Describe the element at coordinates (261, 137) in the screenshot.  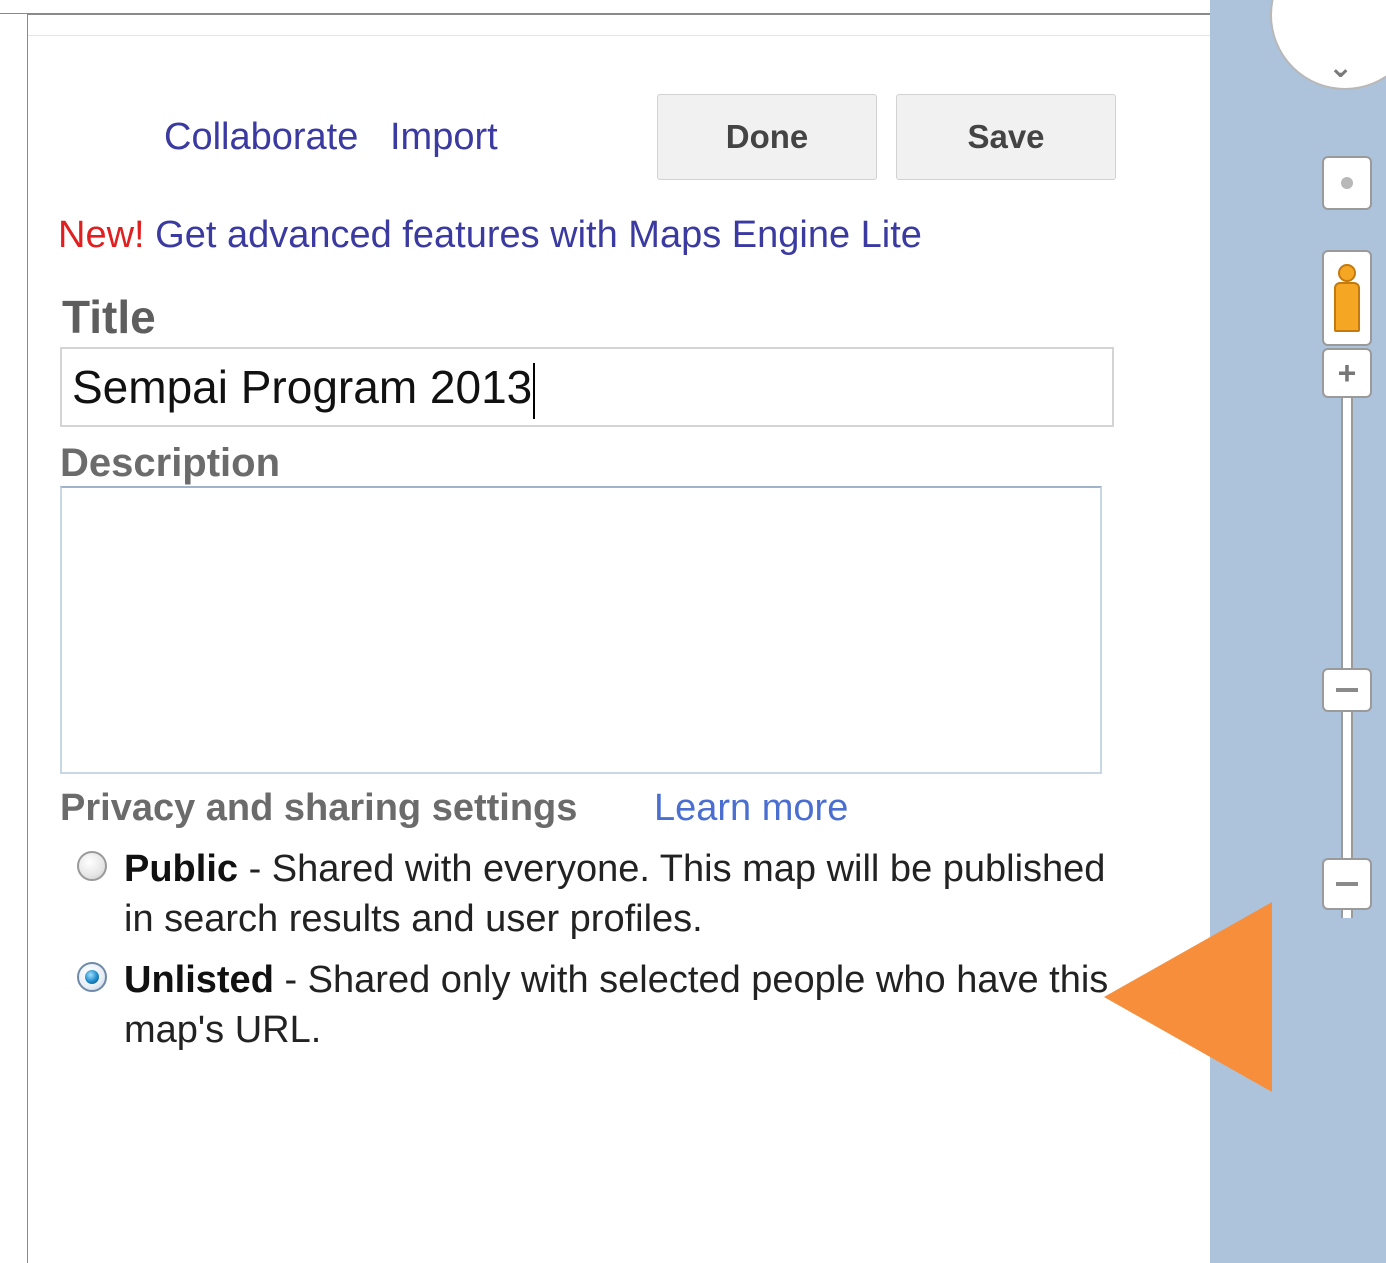
I see `collaborate-link: Collaborate` at that location.